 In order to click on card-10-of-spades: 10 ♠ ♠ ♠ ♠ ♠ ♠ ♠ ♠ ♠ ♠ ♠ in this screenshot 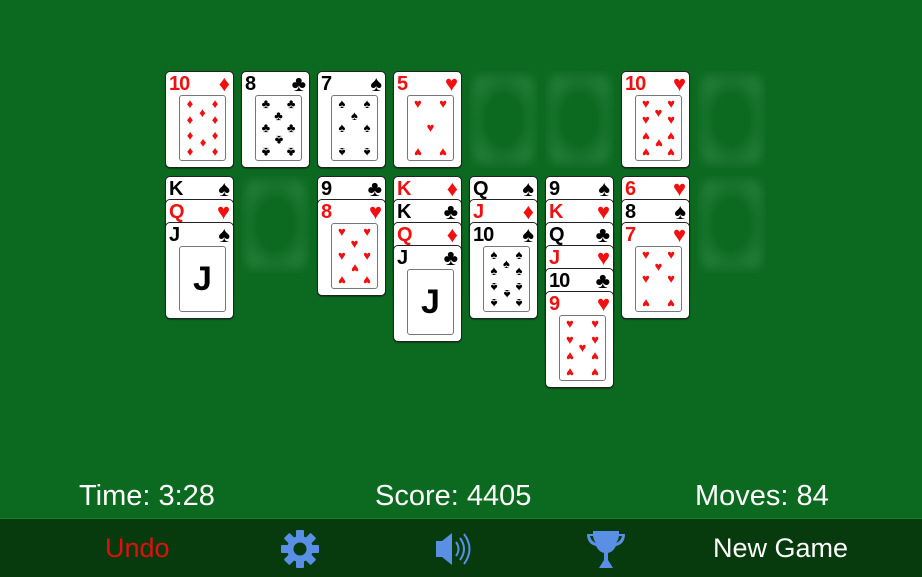, I will do `click(503, 270)`.